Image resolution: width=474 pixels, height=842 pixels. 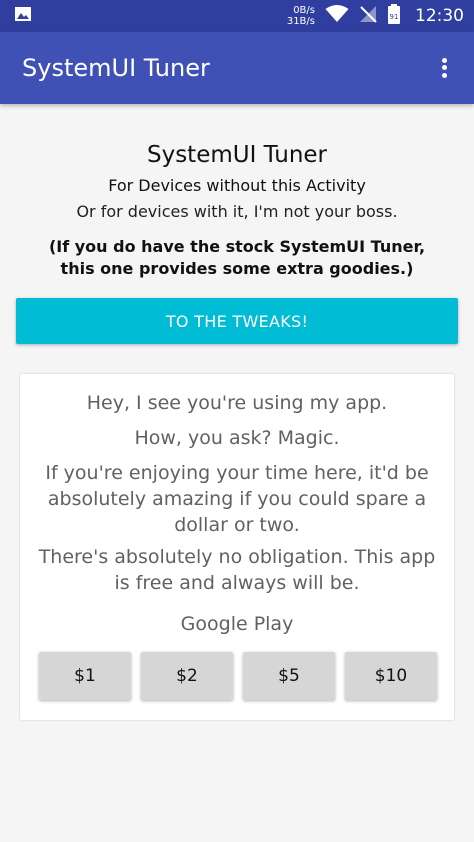 What do you see at coordinates (368, 16) in the screenshot?
I see `no-signal-icon` at bounding box center [368, 16].